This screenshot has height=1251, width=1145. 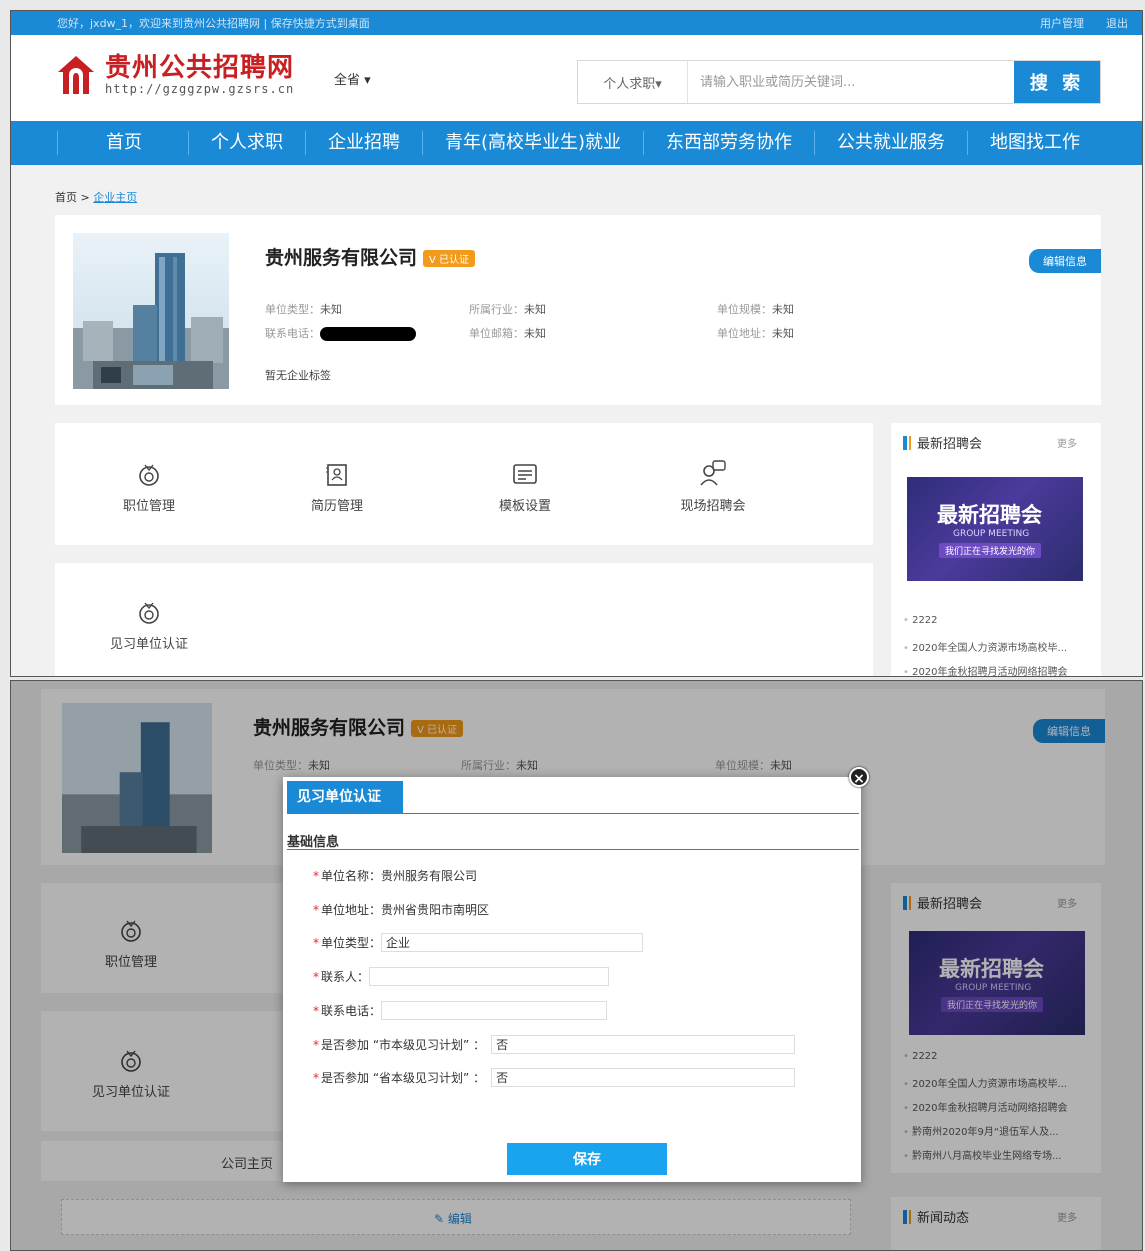 I want to click on search-bar: 个人求职▾ 搜 索, so click(x=839, y=82).